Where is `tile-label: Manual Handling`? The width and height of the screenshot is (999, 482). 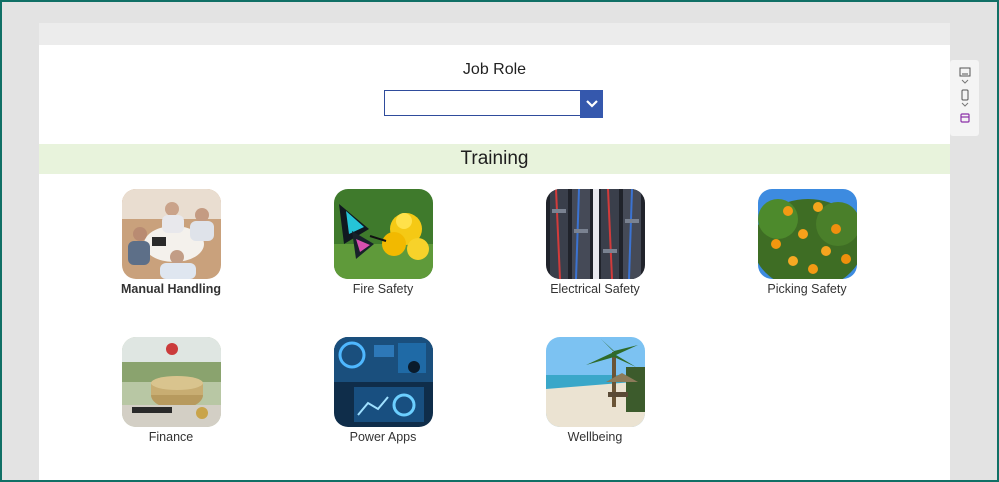 tile-label: Manual Handling is located at coordinates (171, 289).